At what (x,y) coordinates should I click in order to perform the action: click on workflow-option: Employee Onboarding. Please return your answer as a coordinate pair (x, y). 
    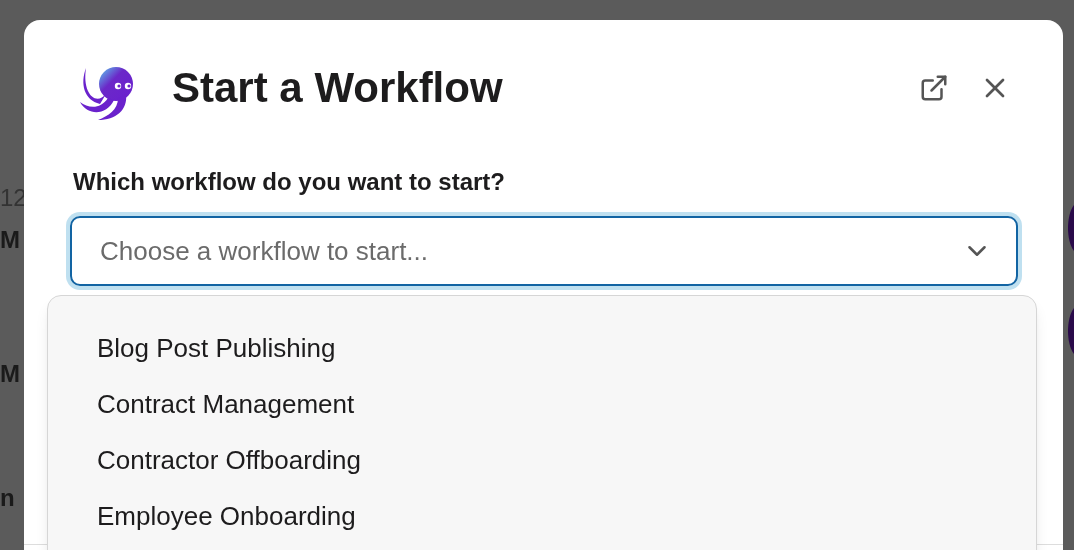
    Looking at the image, I should click on (542, 516).